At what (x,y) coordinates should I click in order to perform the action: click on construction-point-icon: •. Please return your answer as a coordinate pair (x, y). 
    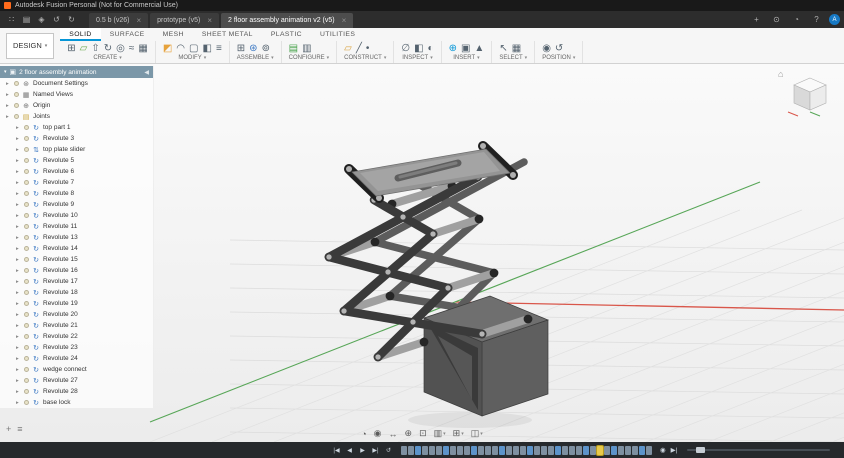
    Looking at the image, I should click on (368, 48).